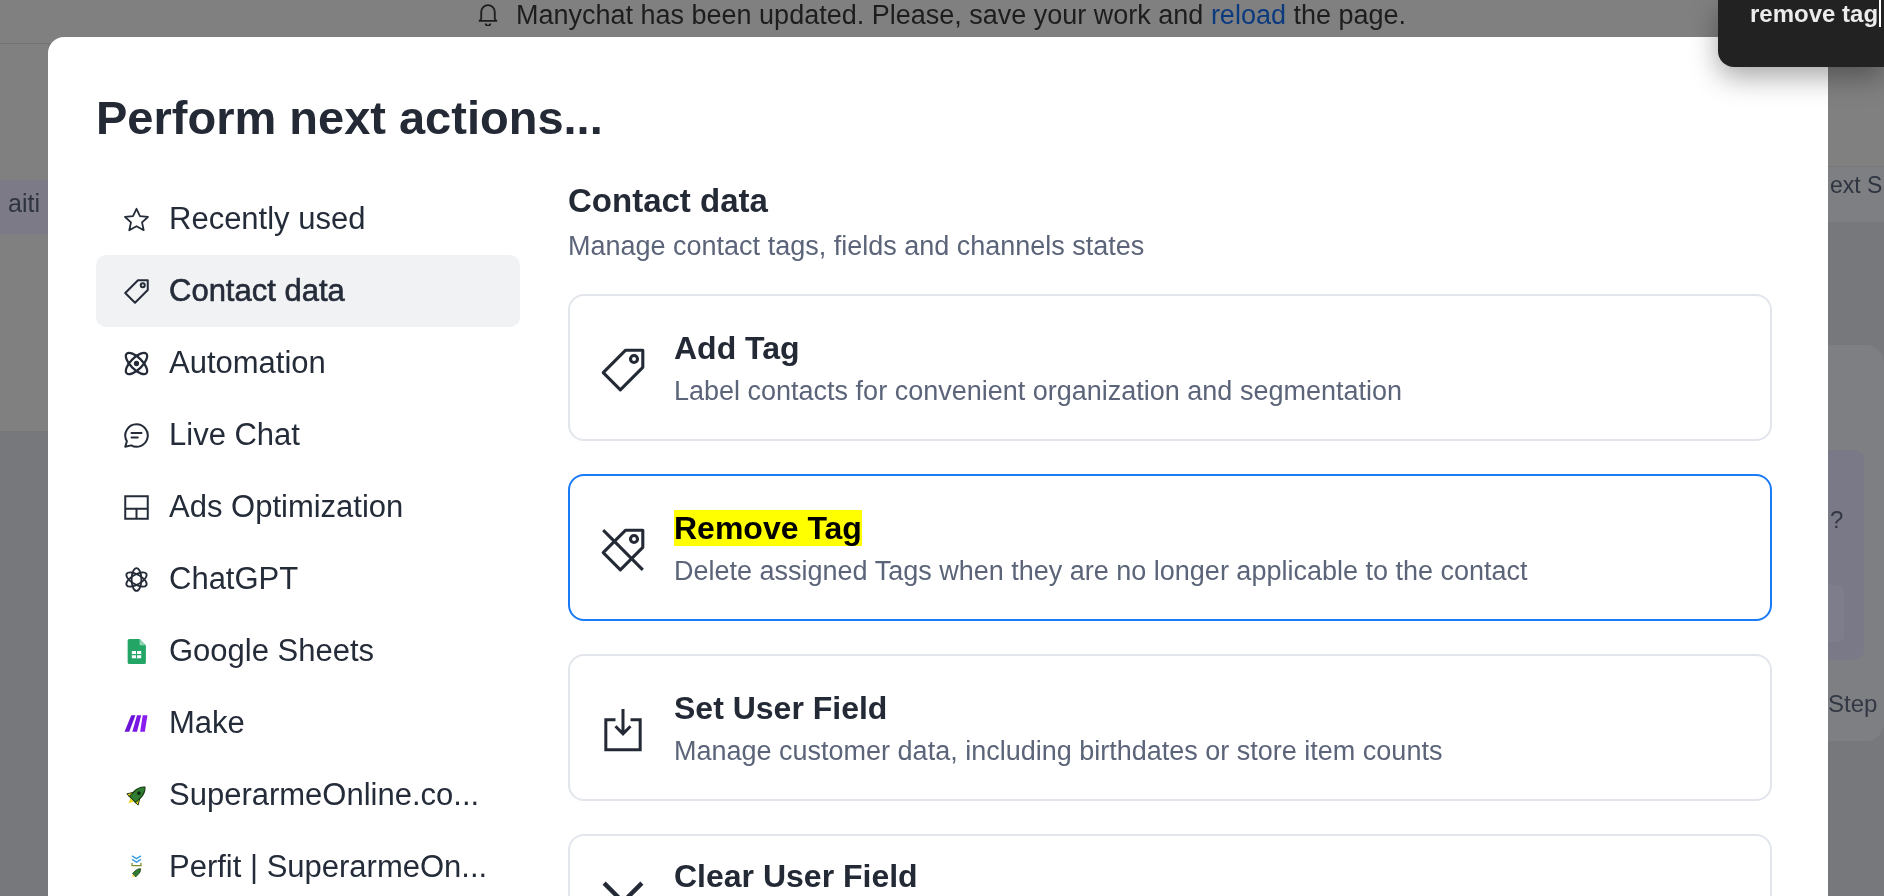 The height and width of the screenshot is (896, 1884). I want to click on step-label: Step, so click(1853, 704).